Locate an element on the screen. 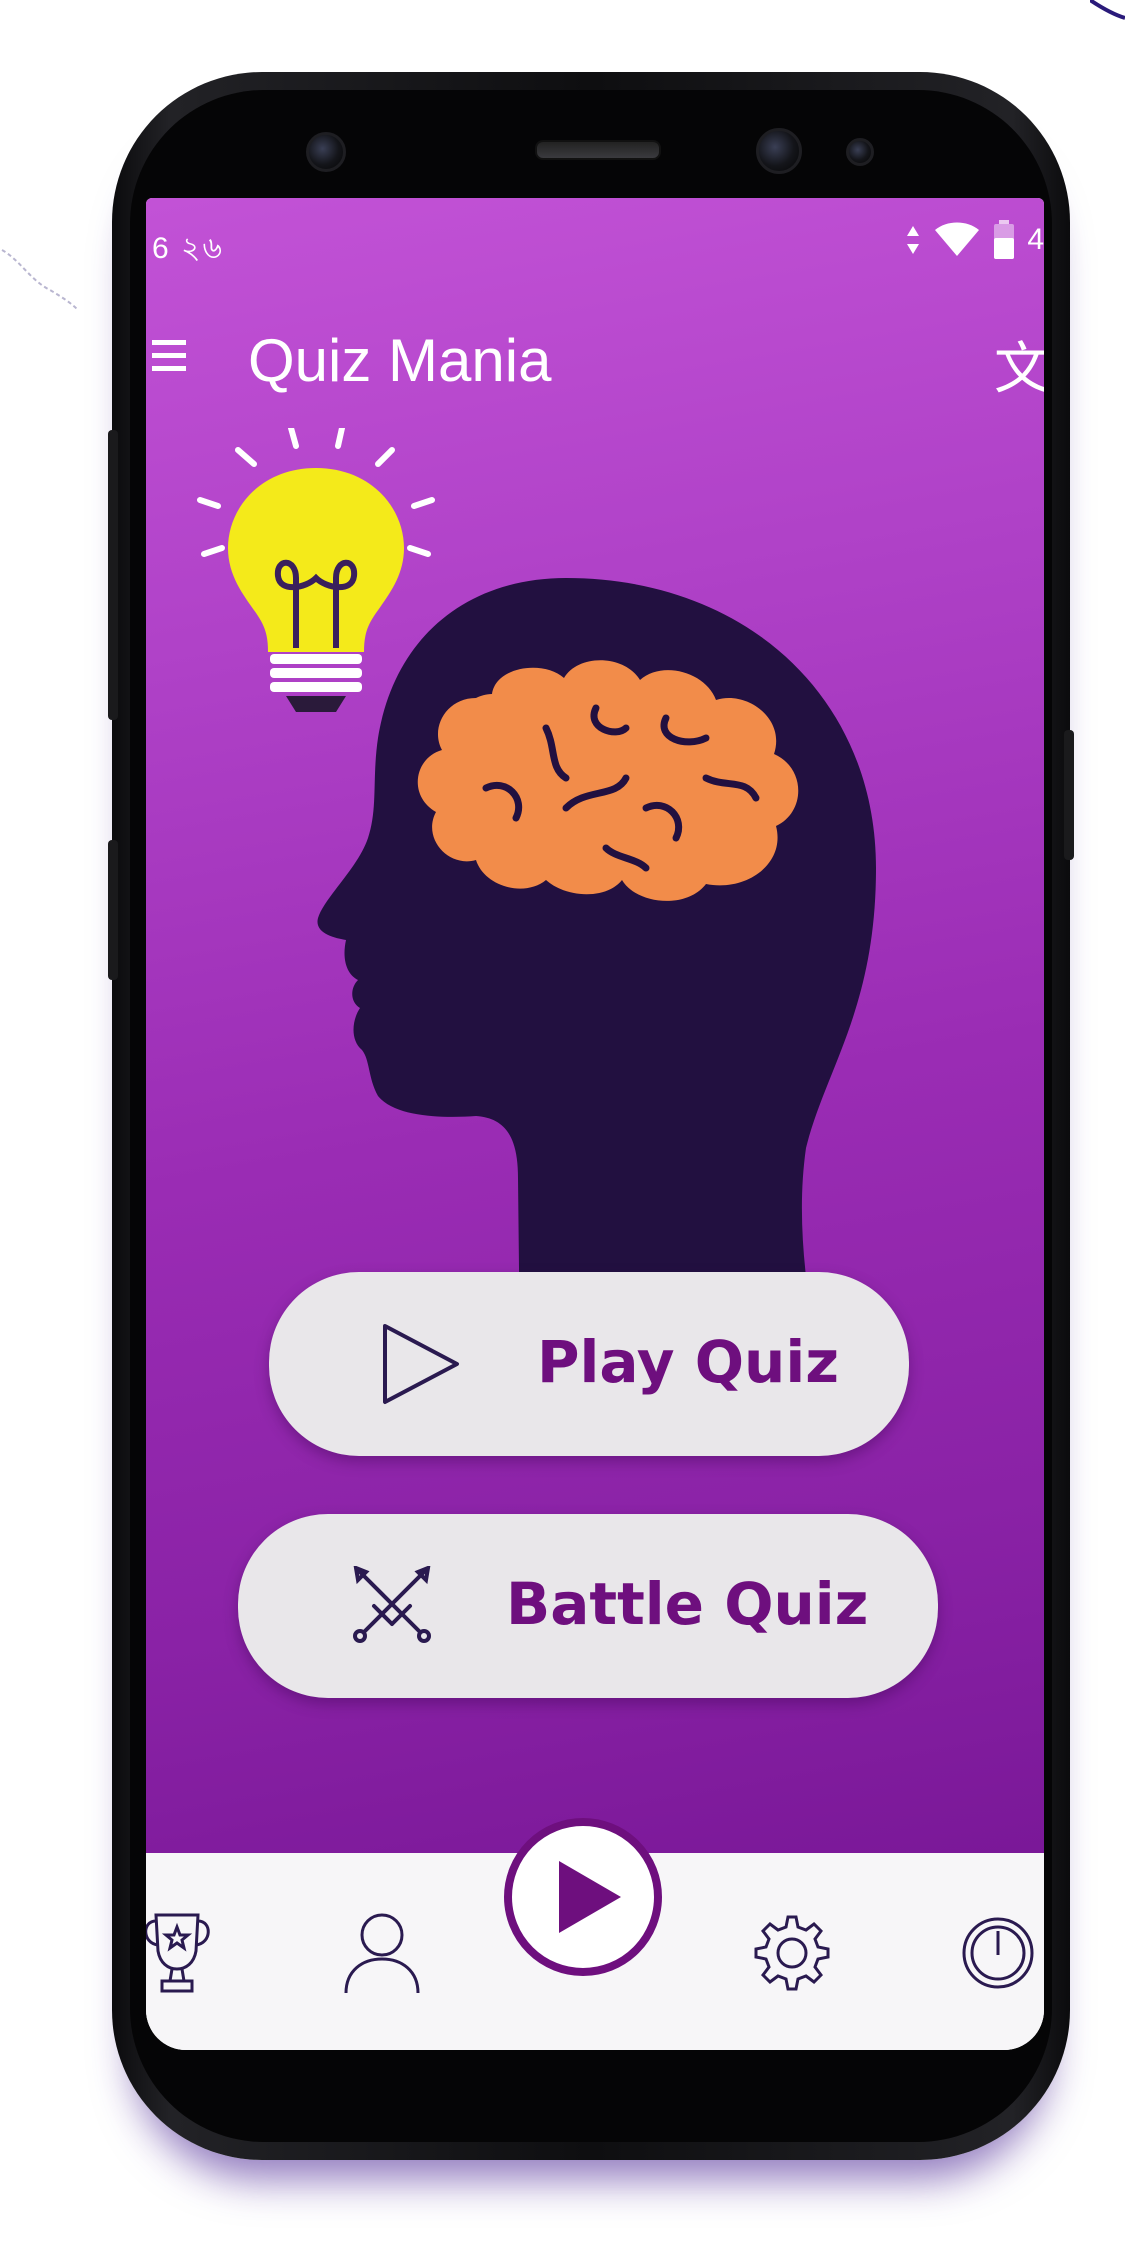  phone-side-button-left-upper is located at coordinates (113, 575).